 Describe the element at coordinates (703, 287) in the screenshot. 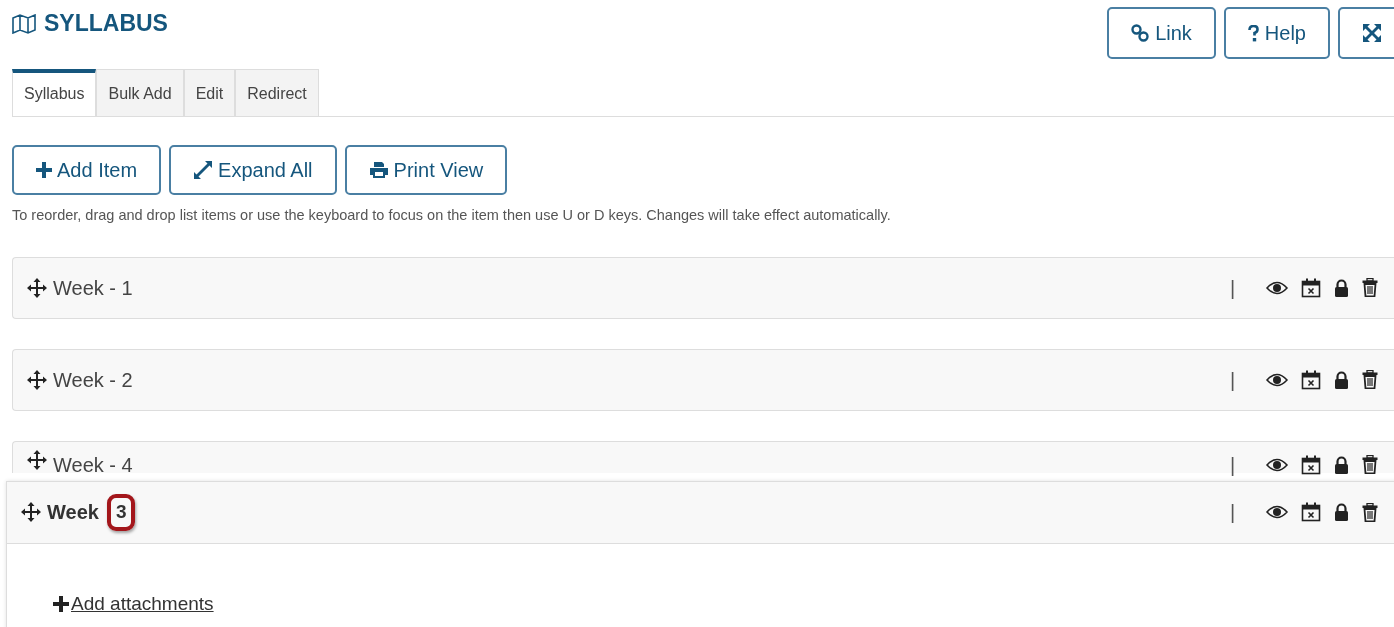

I see `list-item-panel: Week - 1 |` at that location.